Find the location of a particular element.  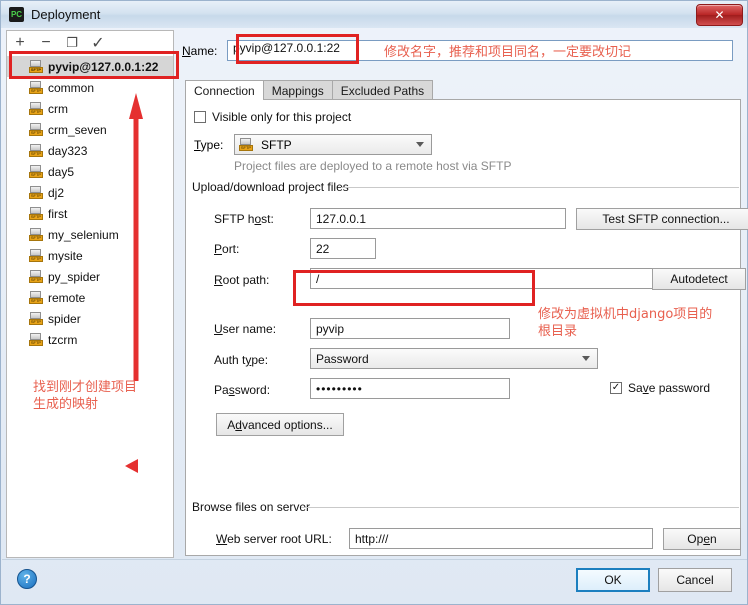

name-label: Name: is located at coordinates (200, 50).